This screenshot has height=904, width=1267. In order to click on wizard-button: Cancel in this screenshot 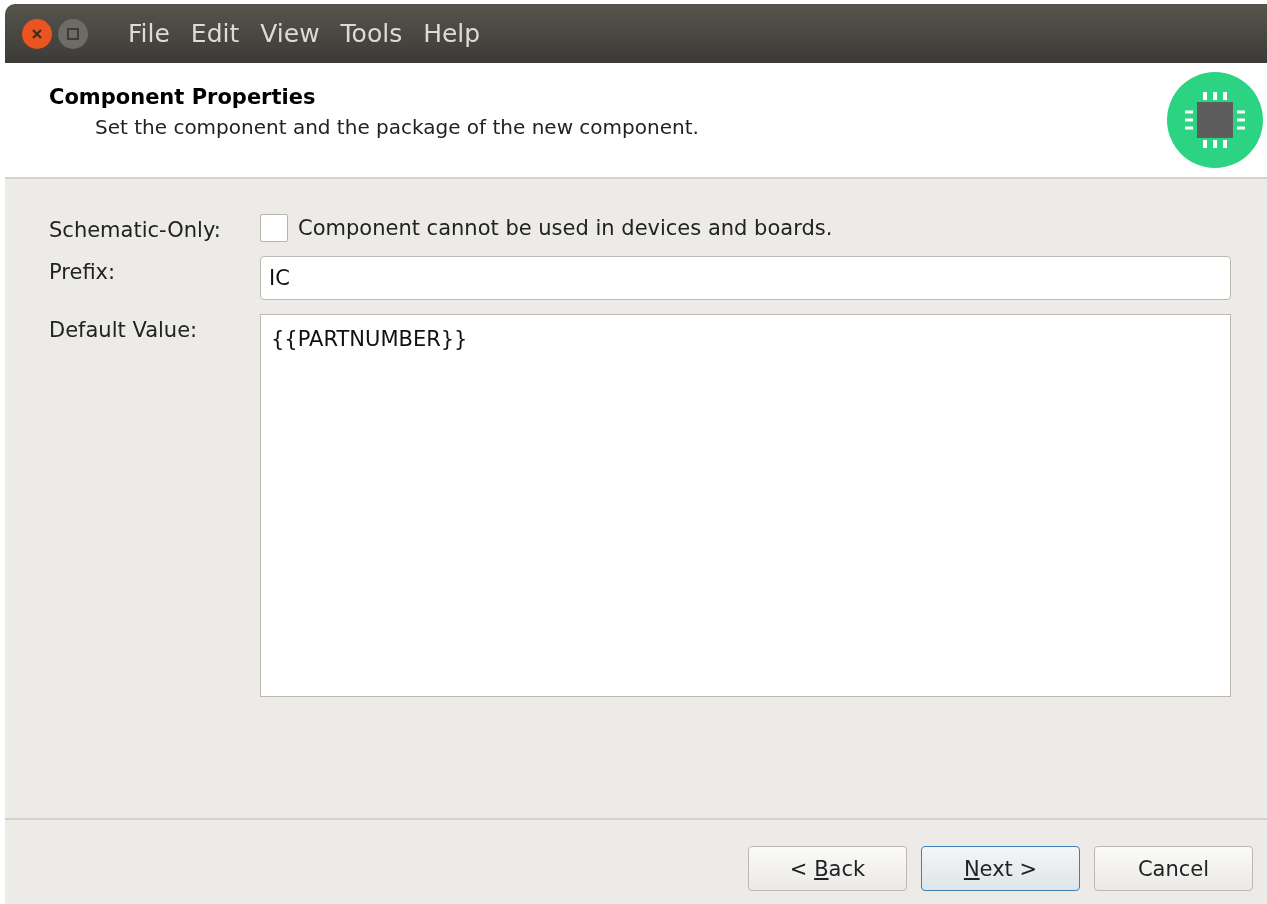, I will do `click(1173, 868)`.